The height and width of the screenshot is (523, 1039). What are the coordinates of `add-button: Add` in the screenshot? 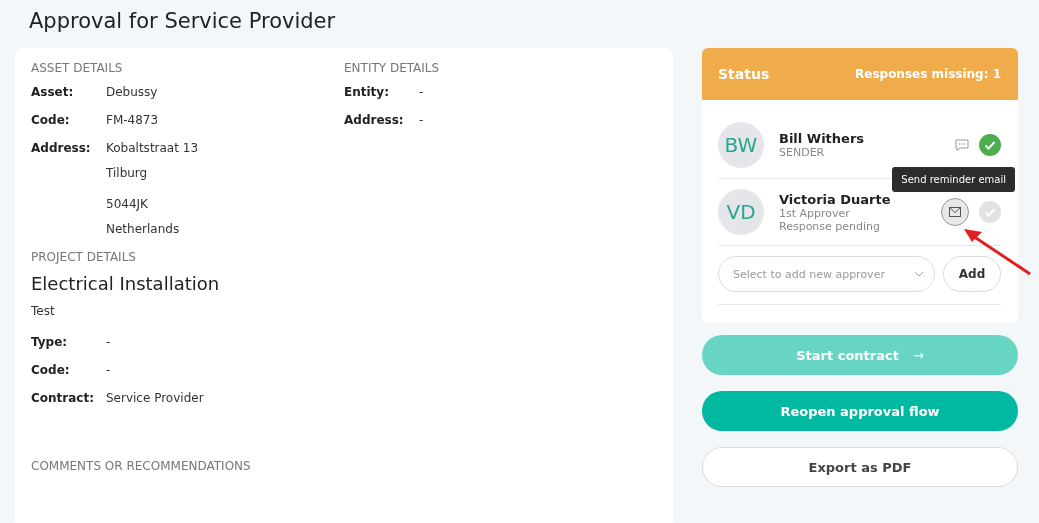 It's located at (972, 274).